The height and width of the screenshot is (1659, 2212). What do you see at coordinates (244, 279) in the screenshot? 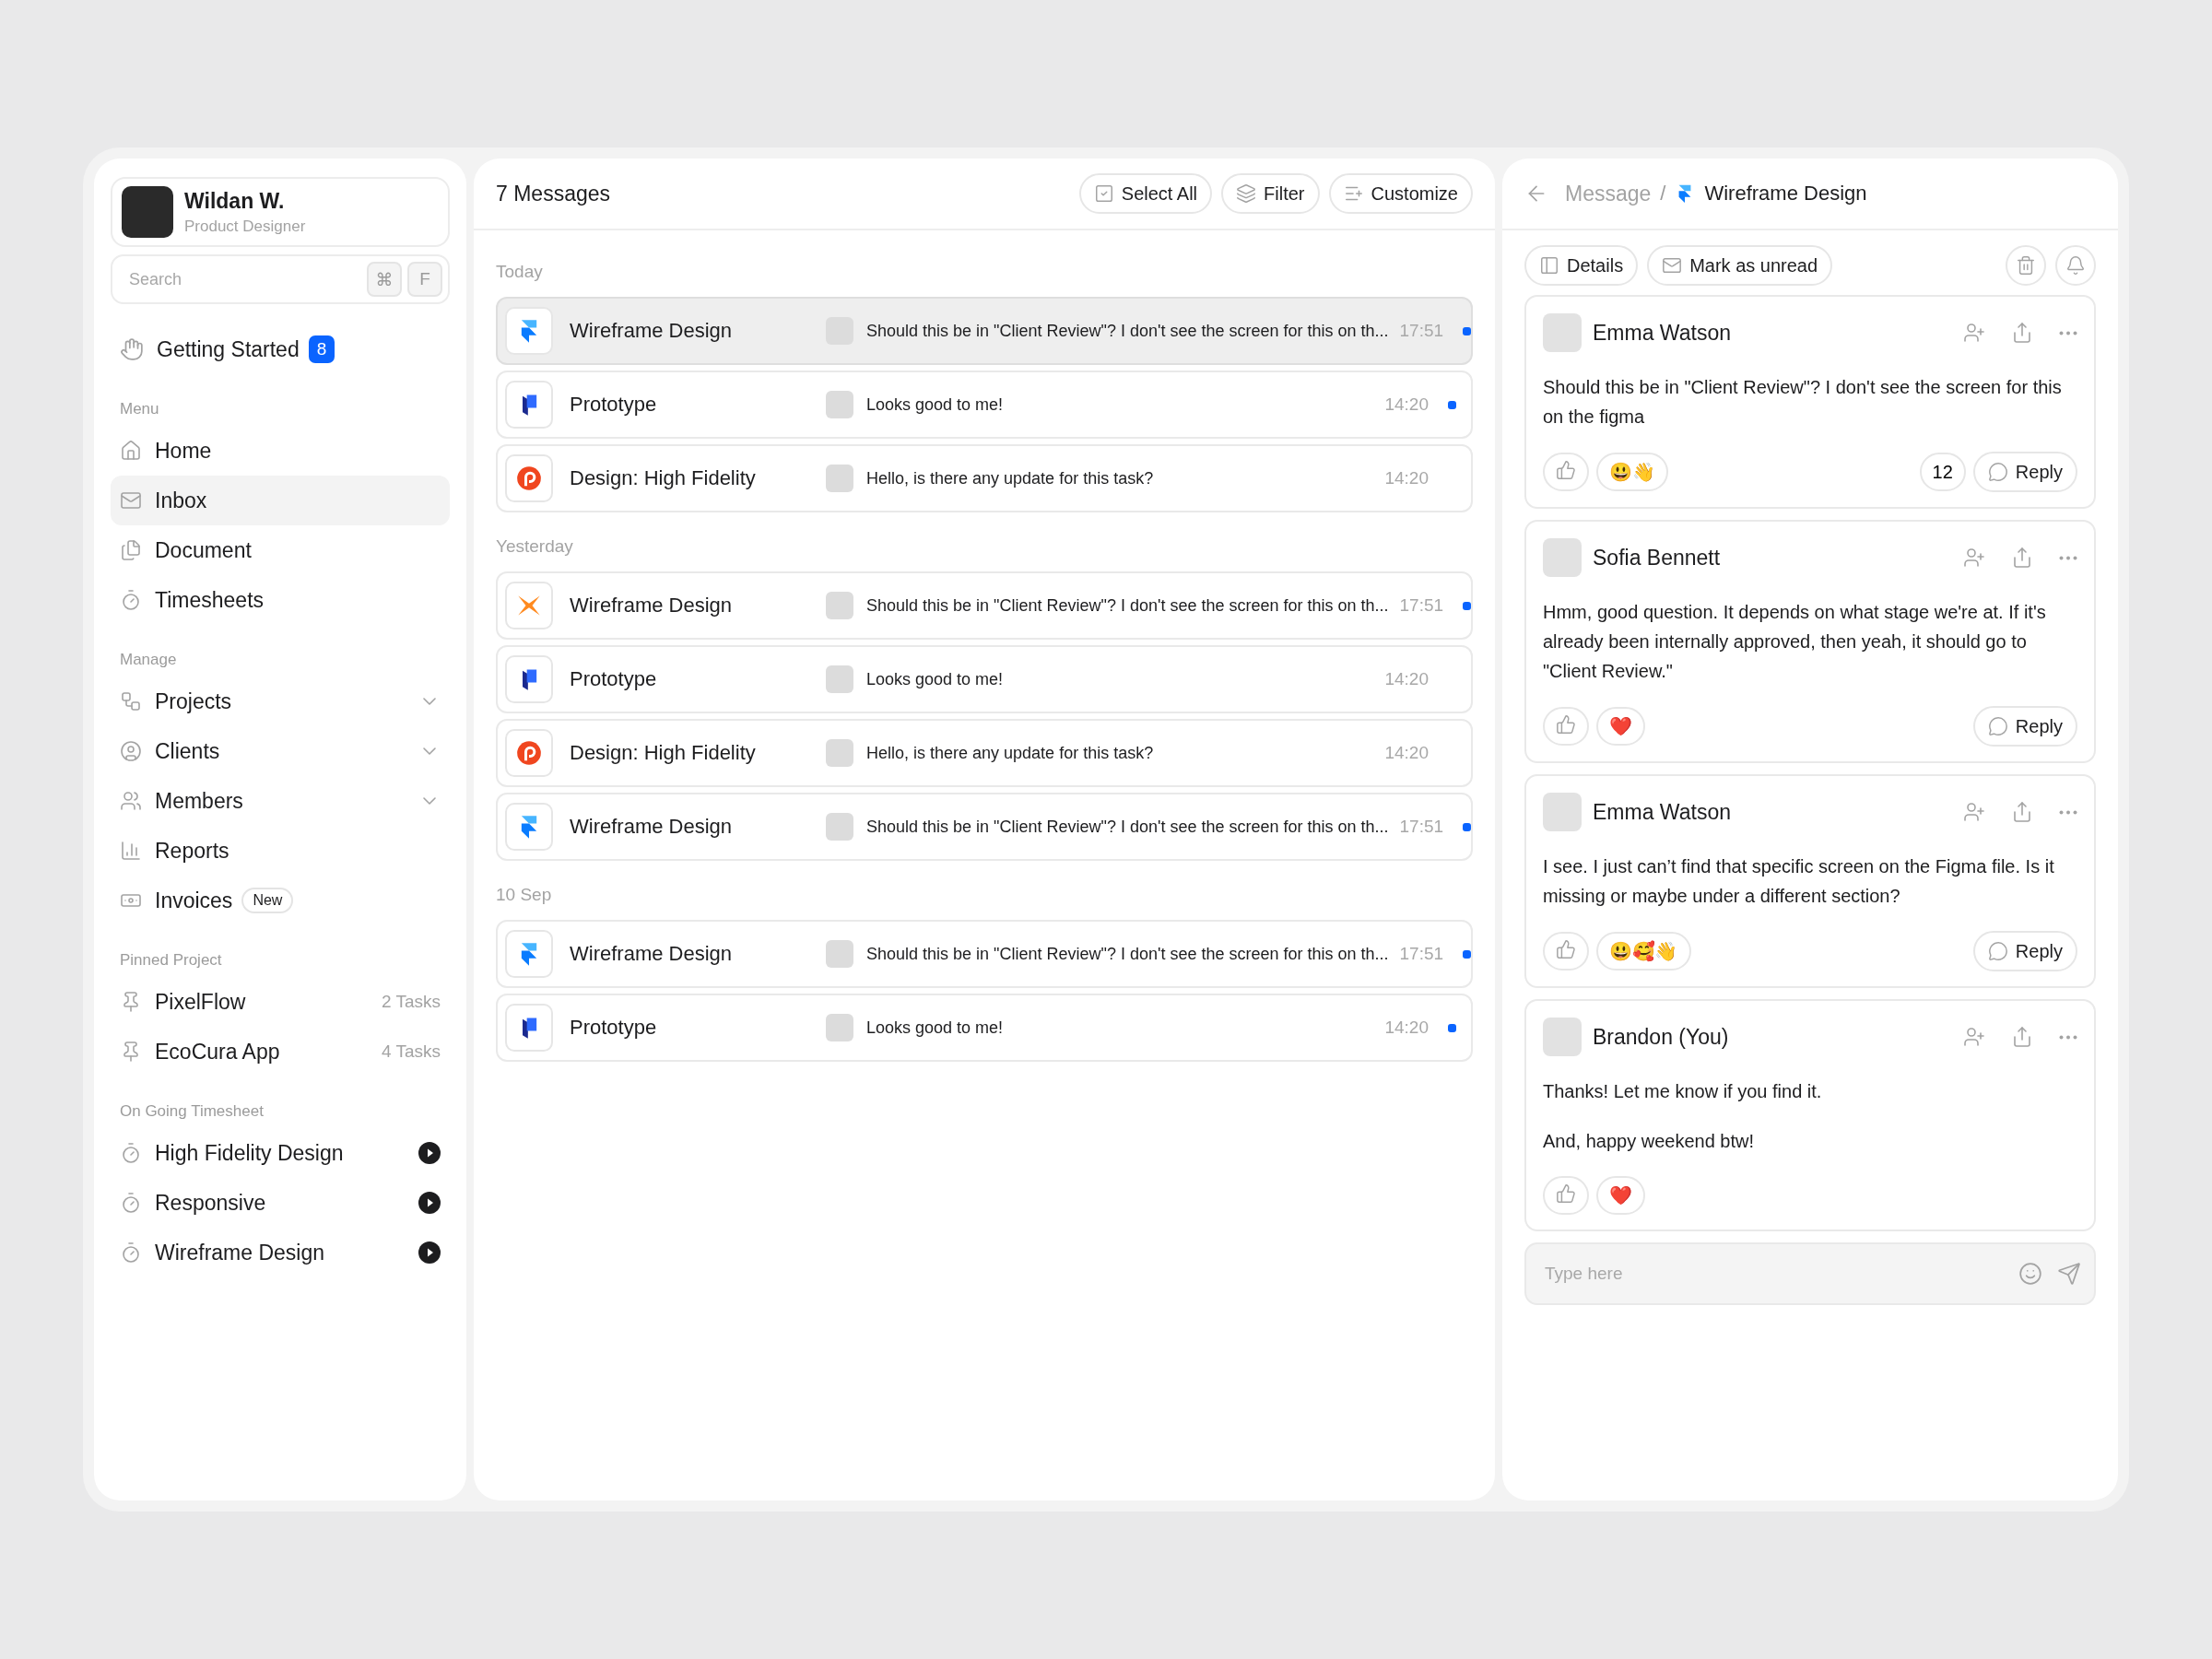
I see `search-input: Search` at bounding box center [244, 279].